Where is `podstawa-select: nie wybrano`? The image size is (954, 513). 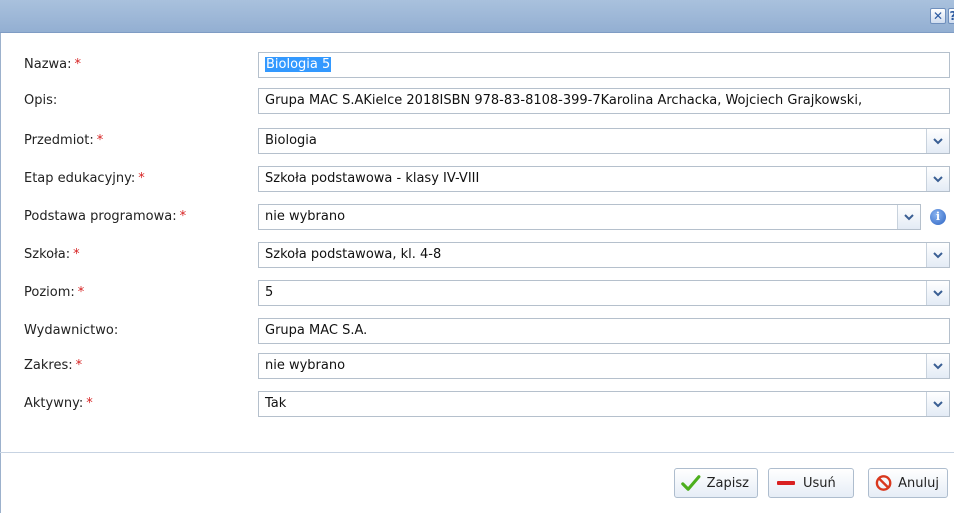
podstawa-select: nie wybrano is located at coordinates (589, 217).